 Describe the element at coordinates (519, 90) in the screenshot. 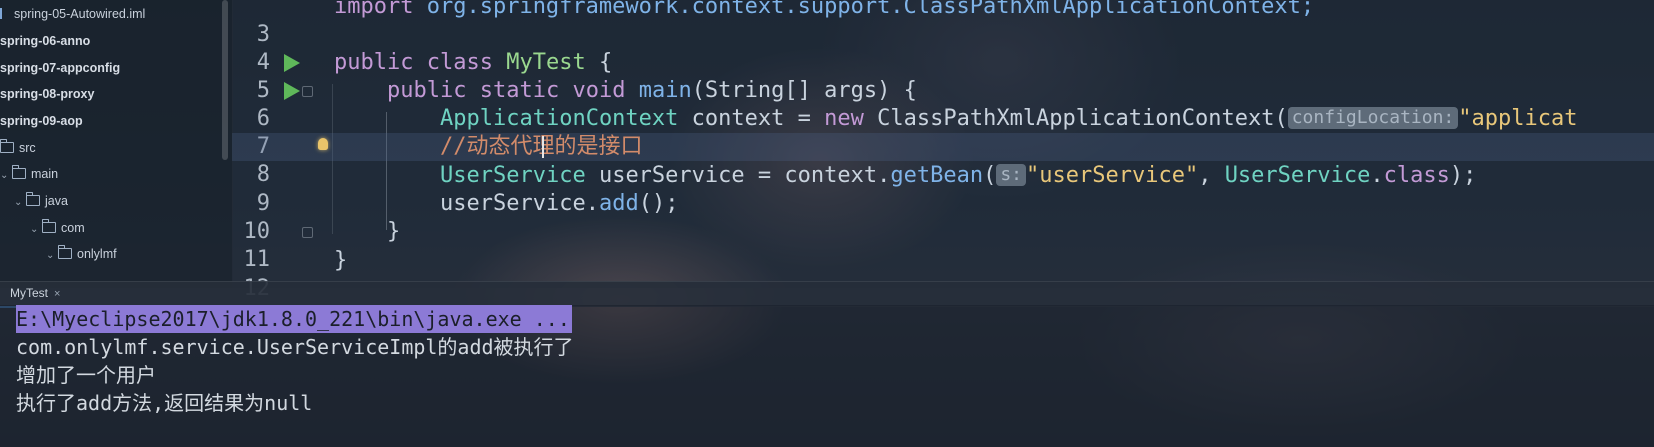

I see `keyword: static` at that location.